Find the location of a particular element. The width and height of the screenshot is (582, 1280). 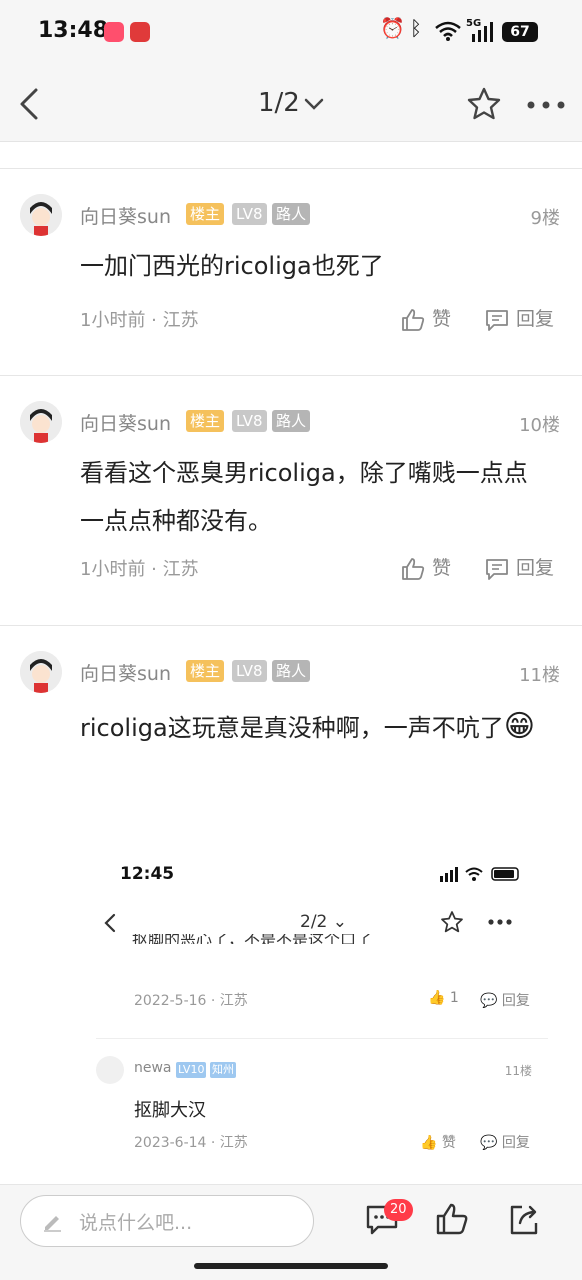

embed-tag-badge: 知州 is located at coordinates (223, 1070).